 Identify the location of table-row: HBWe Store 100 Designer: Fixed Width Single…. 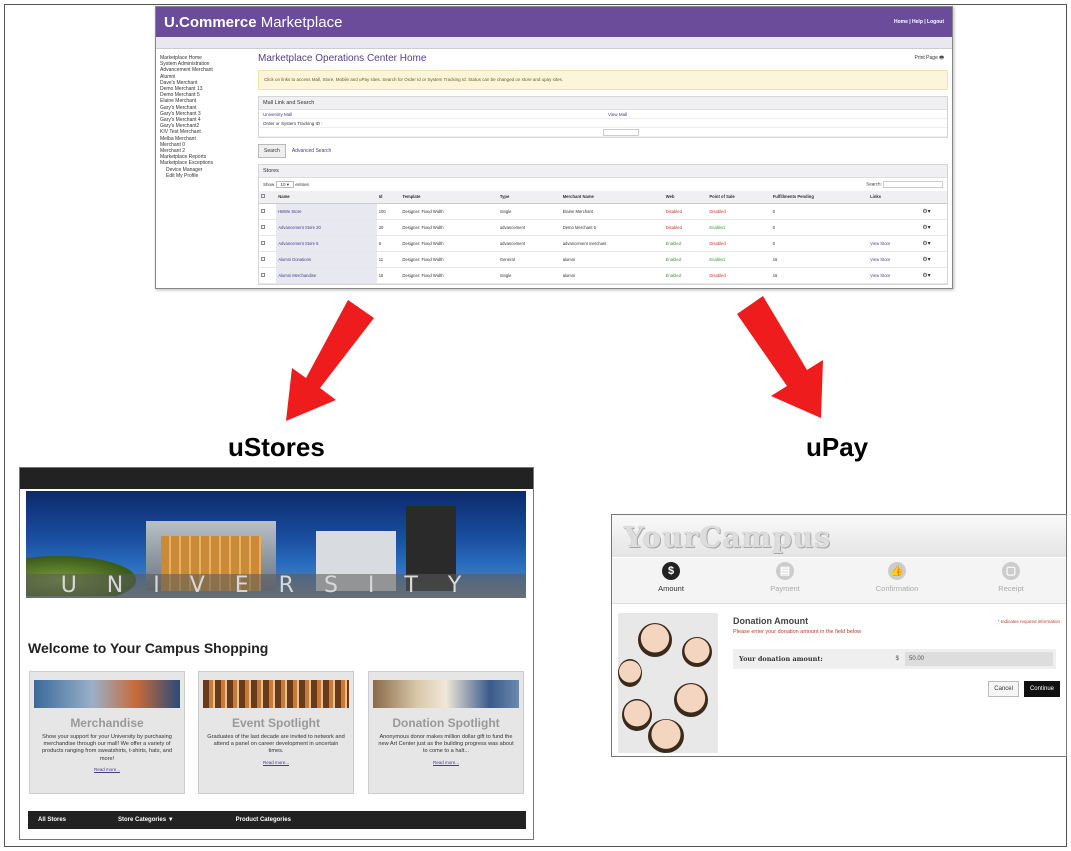
(603, 211).